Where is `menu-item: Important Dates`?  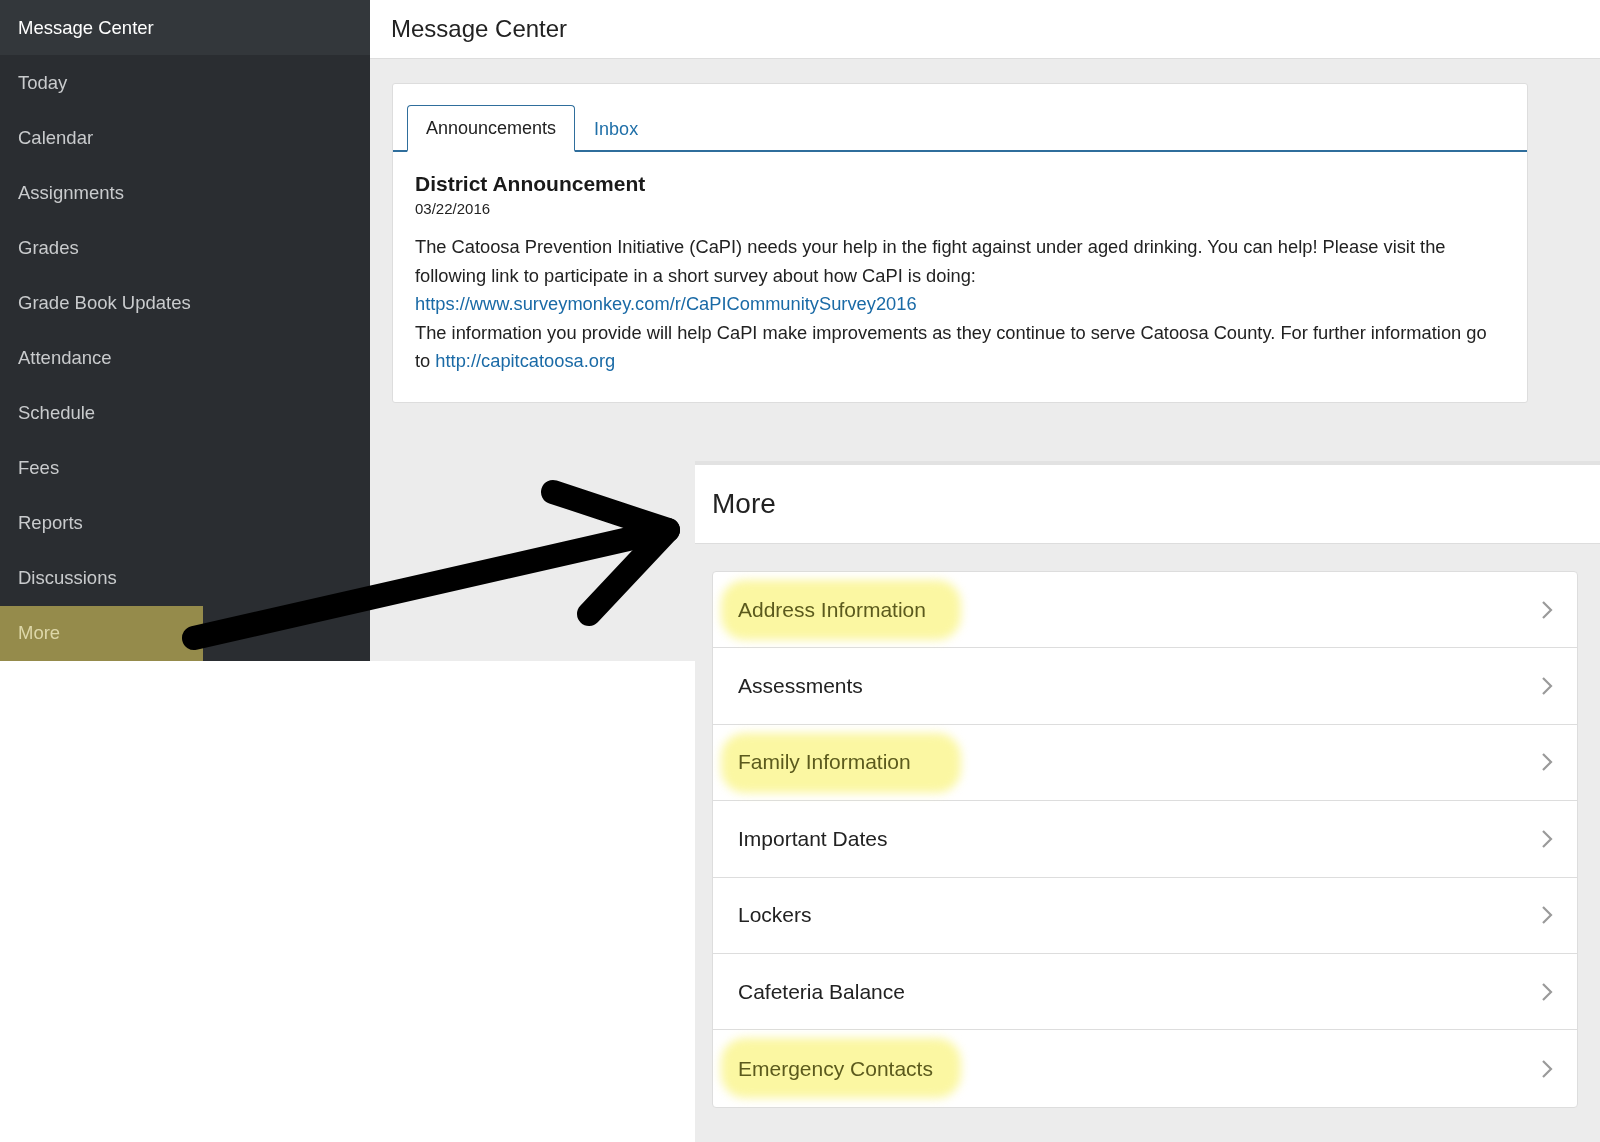 menu-item: Important Dates is located at coordinates (1145, 839).